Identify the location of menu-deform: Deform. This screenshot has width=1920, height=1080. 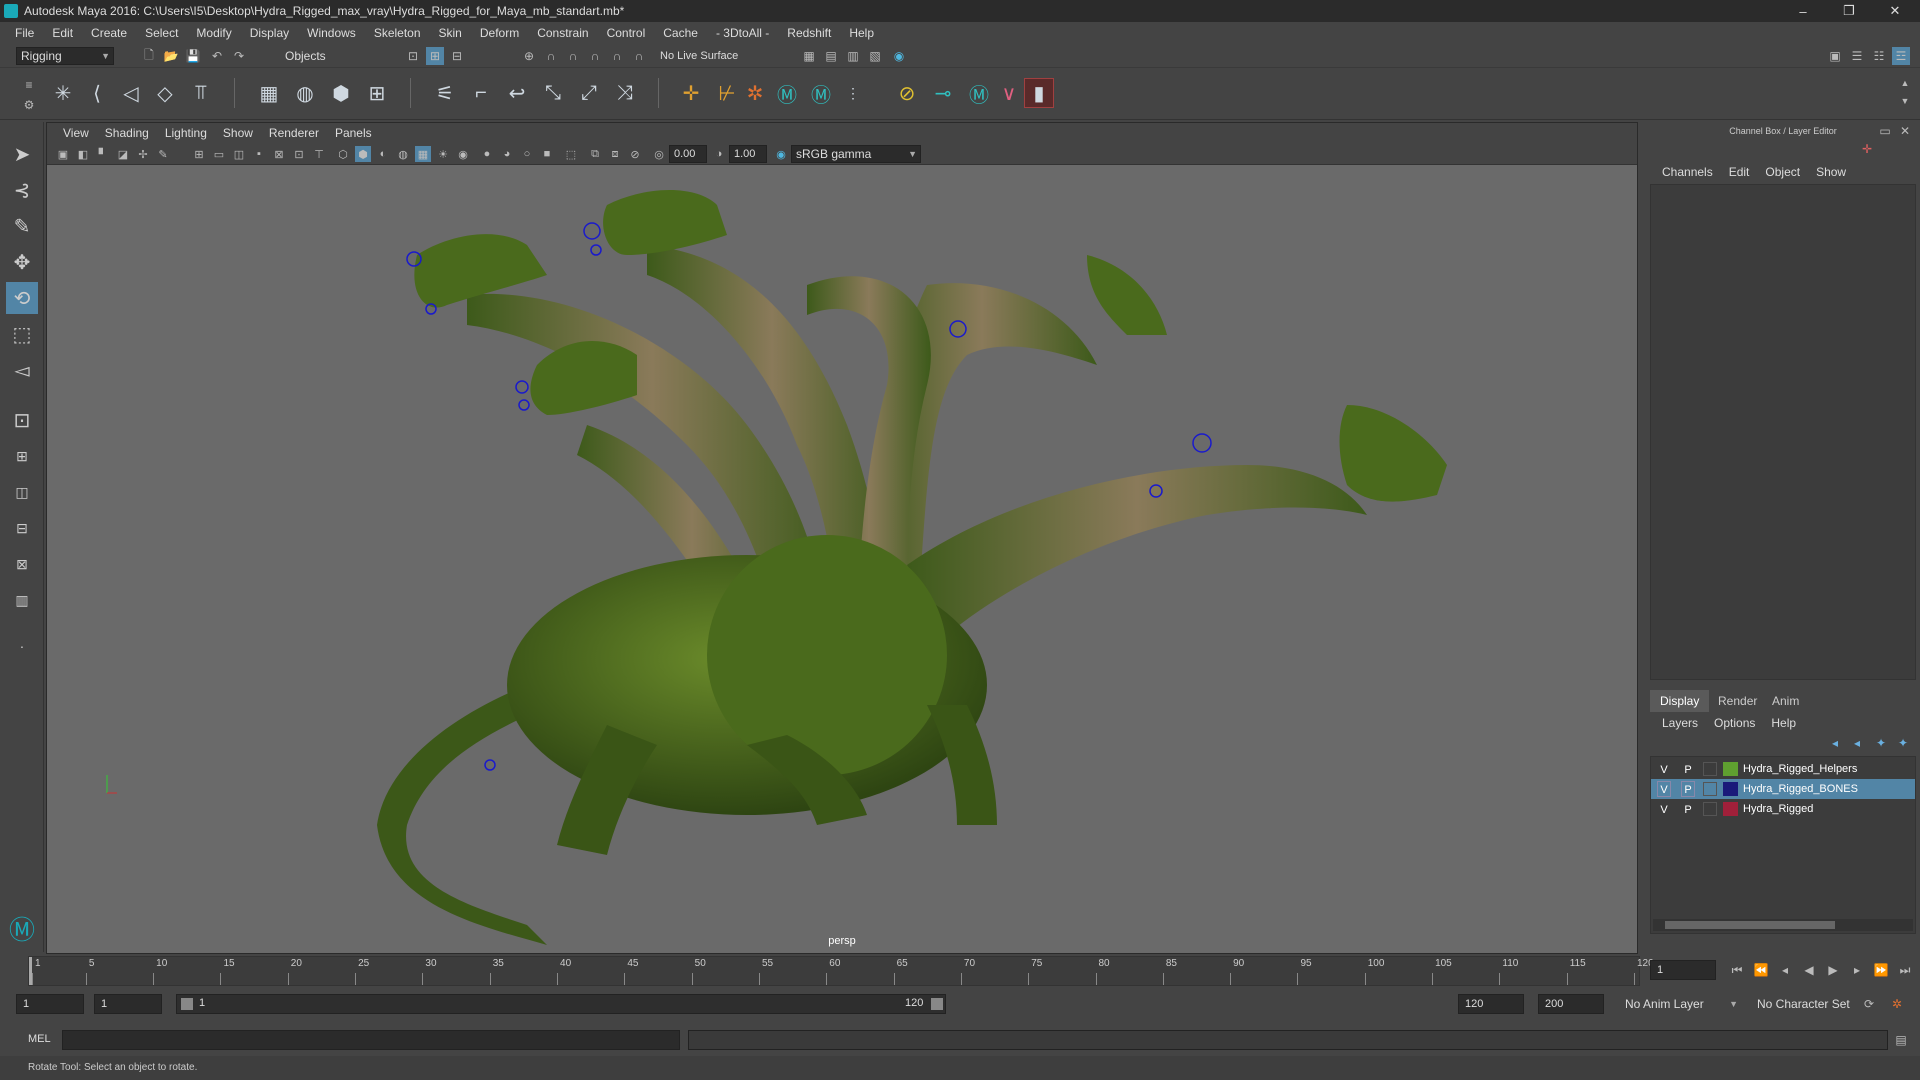
(499, 33).